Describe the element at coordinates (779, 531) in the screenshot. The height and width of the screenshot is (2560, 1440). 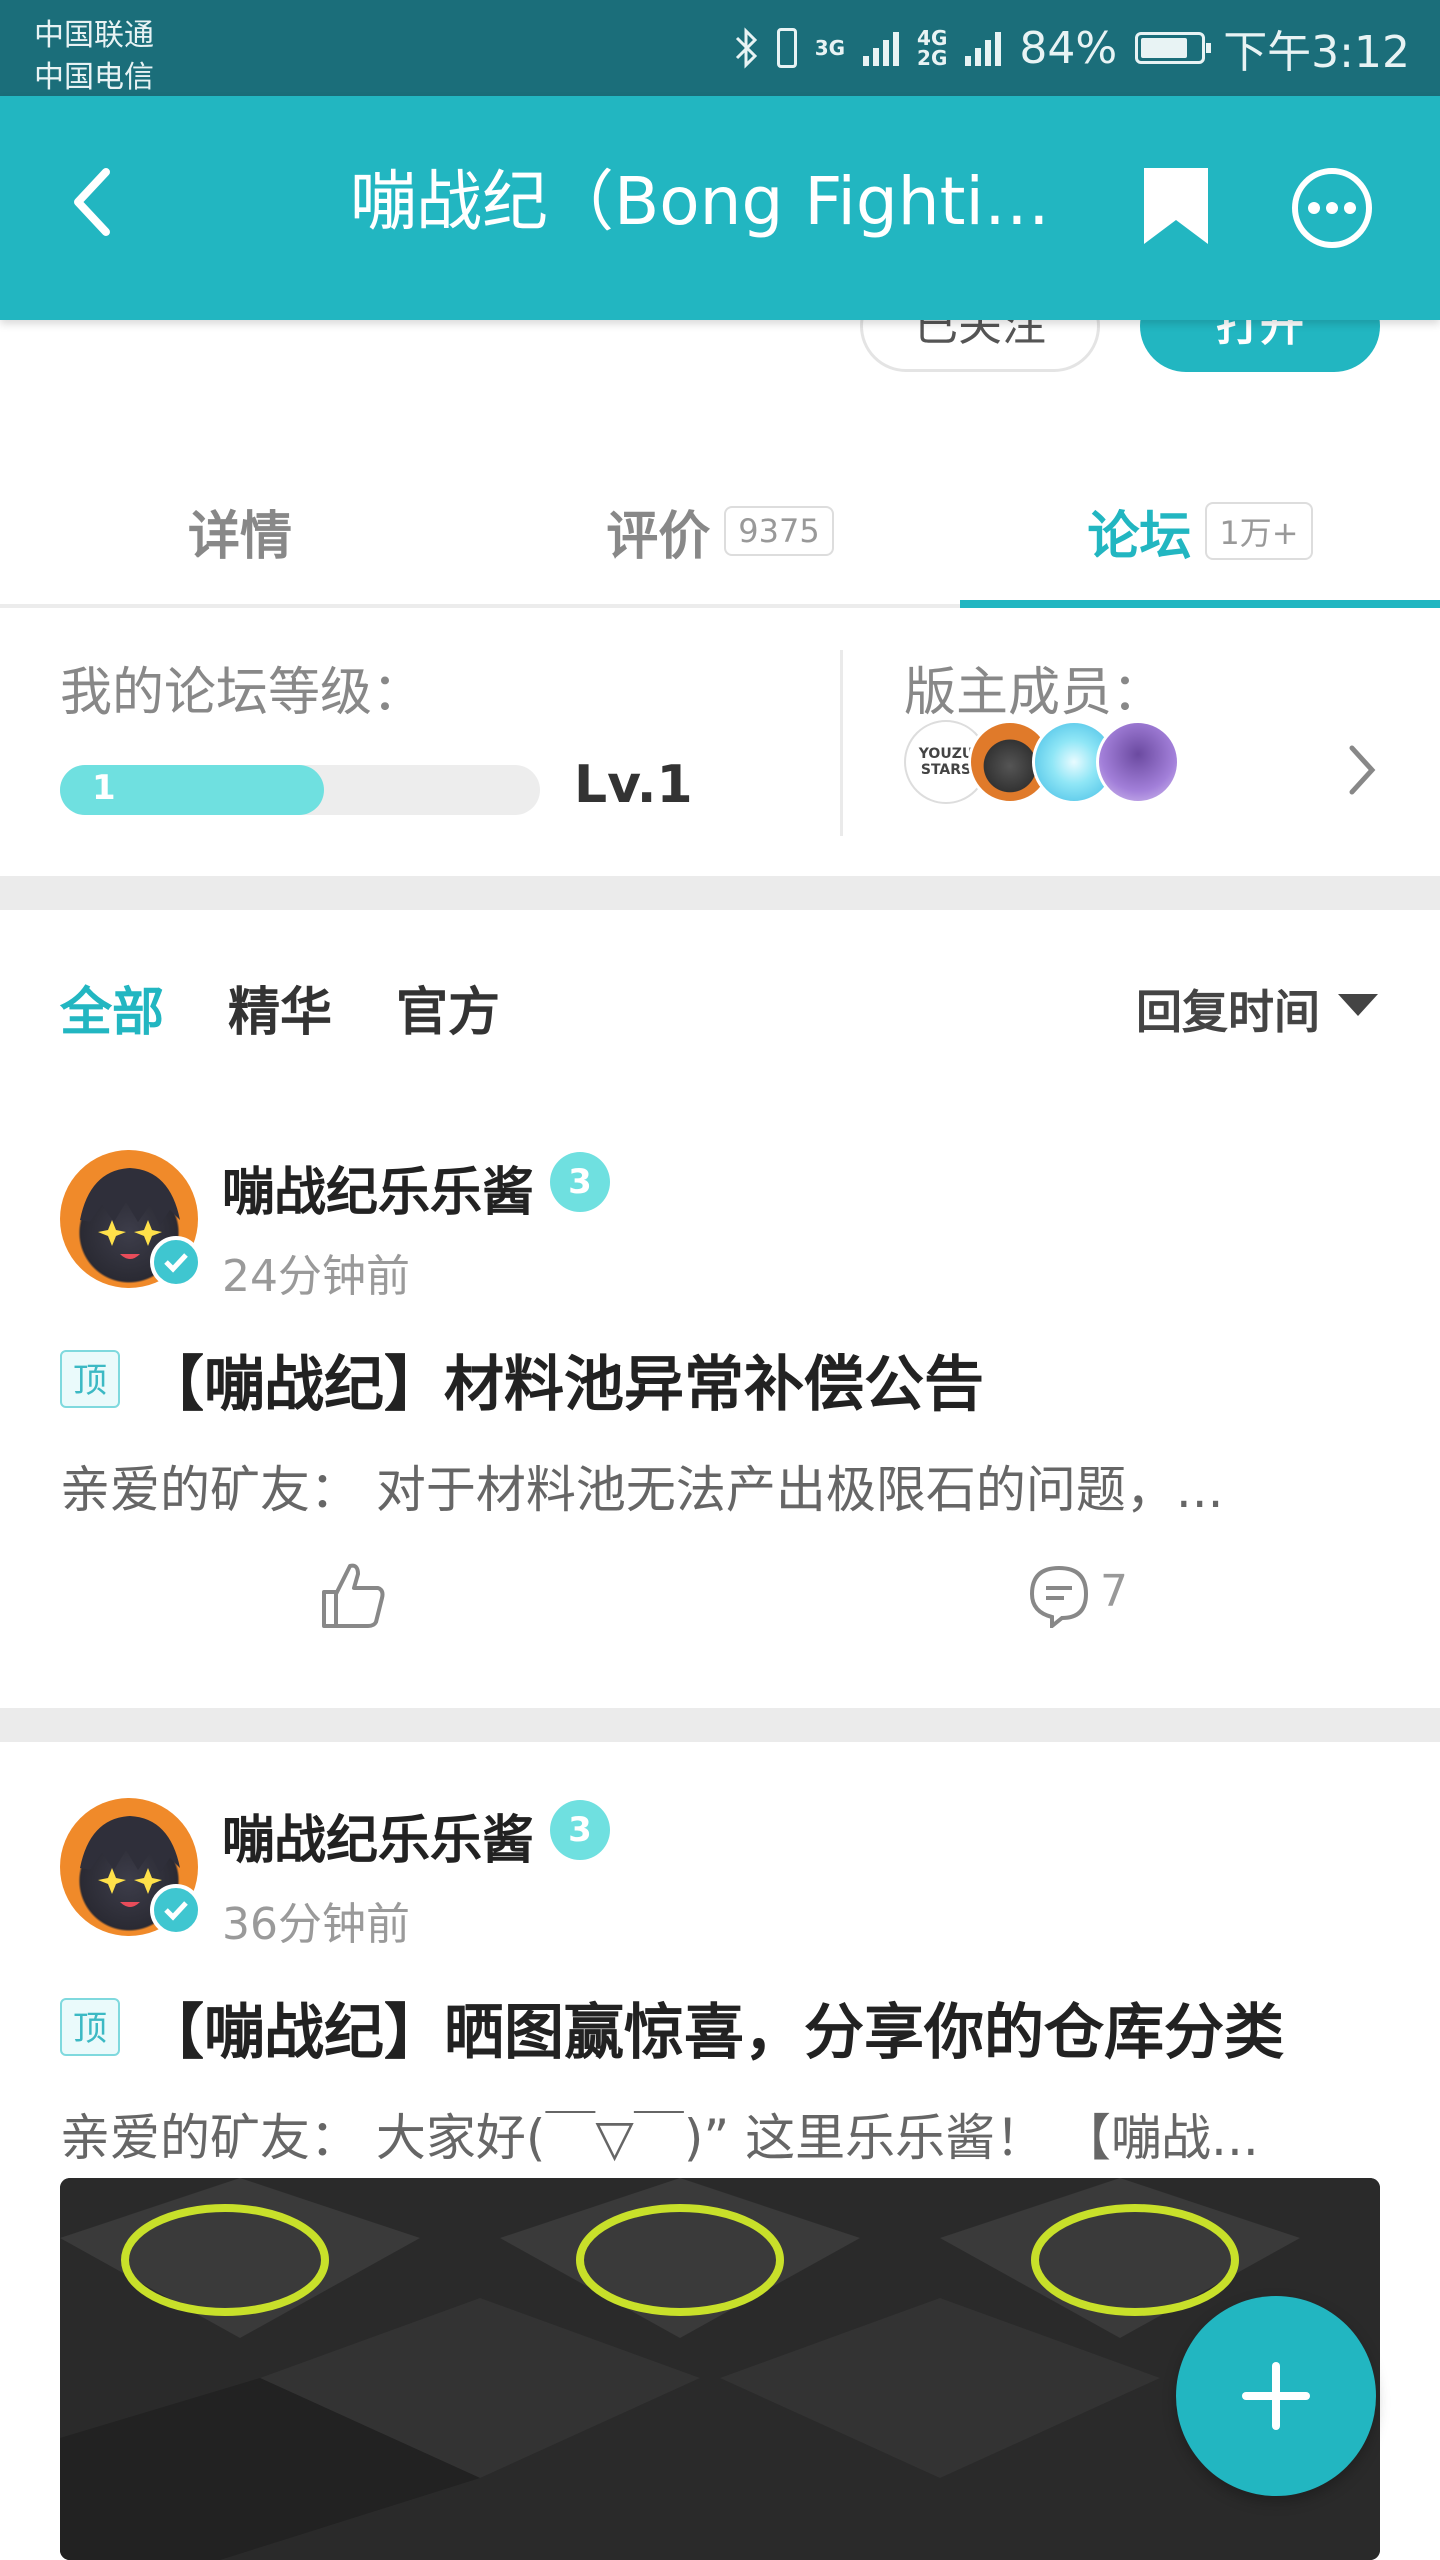
I see `tab-count: 9375` at that location.